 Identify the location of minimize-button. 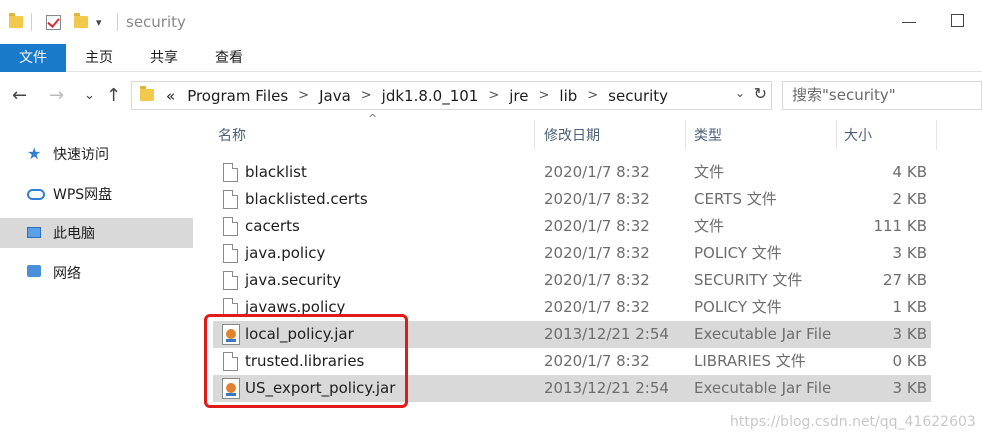
(909, 22).